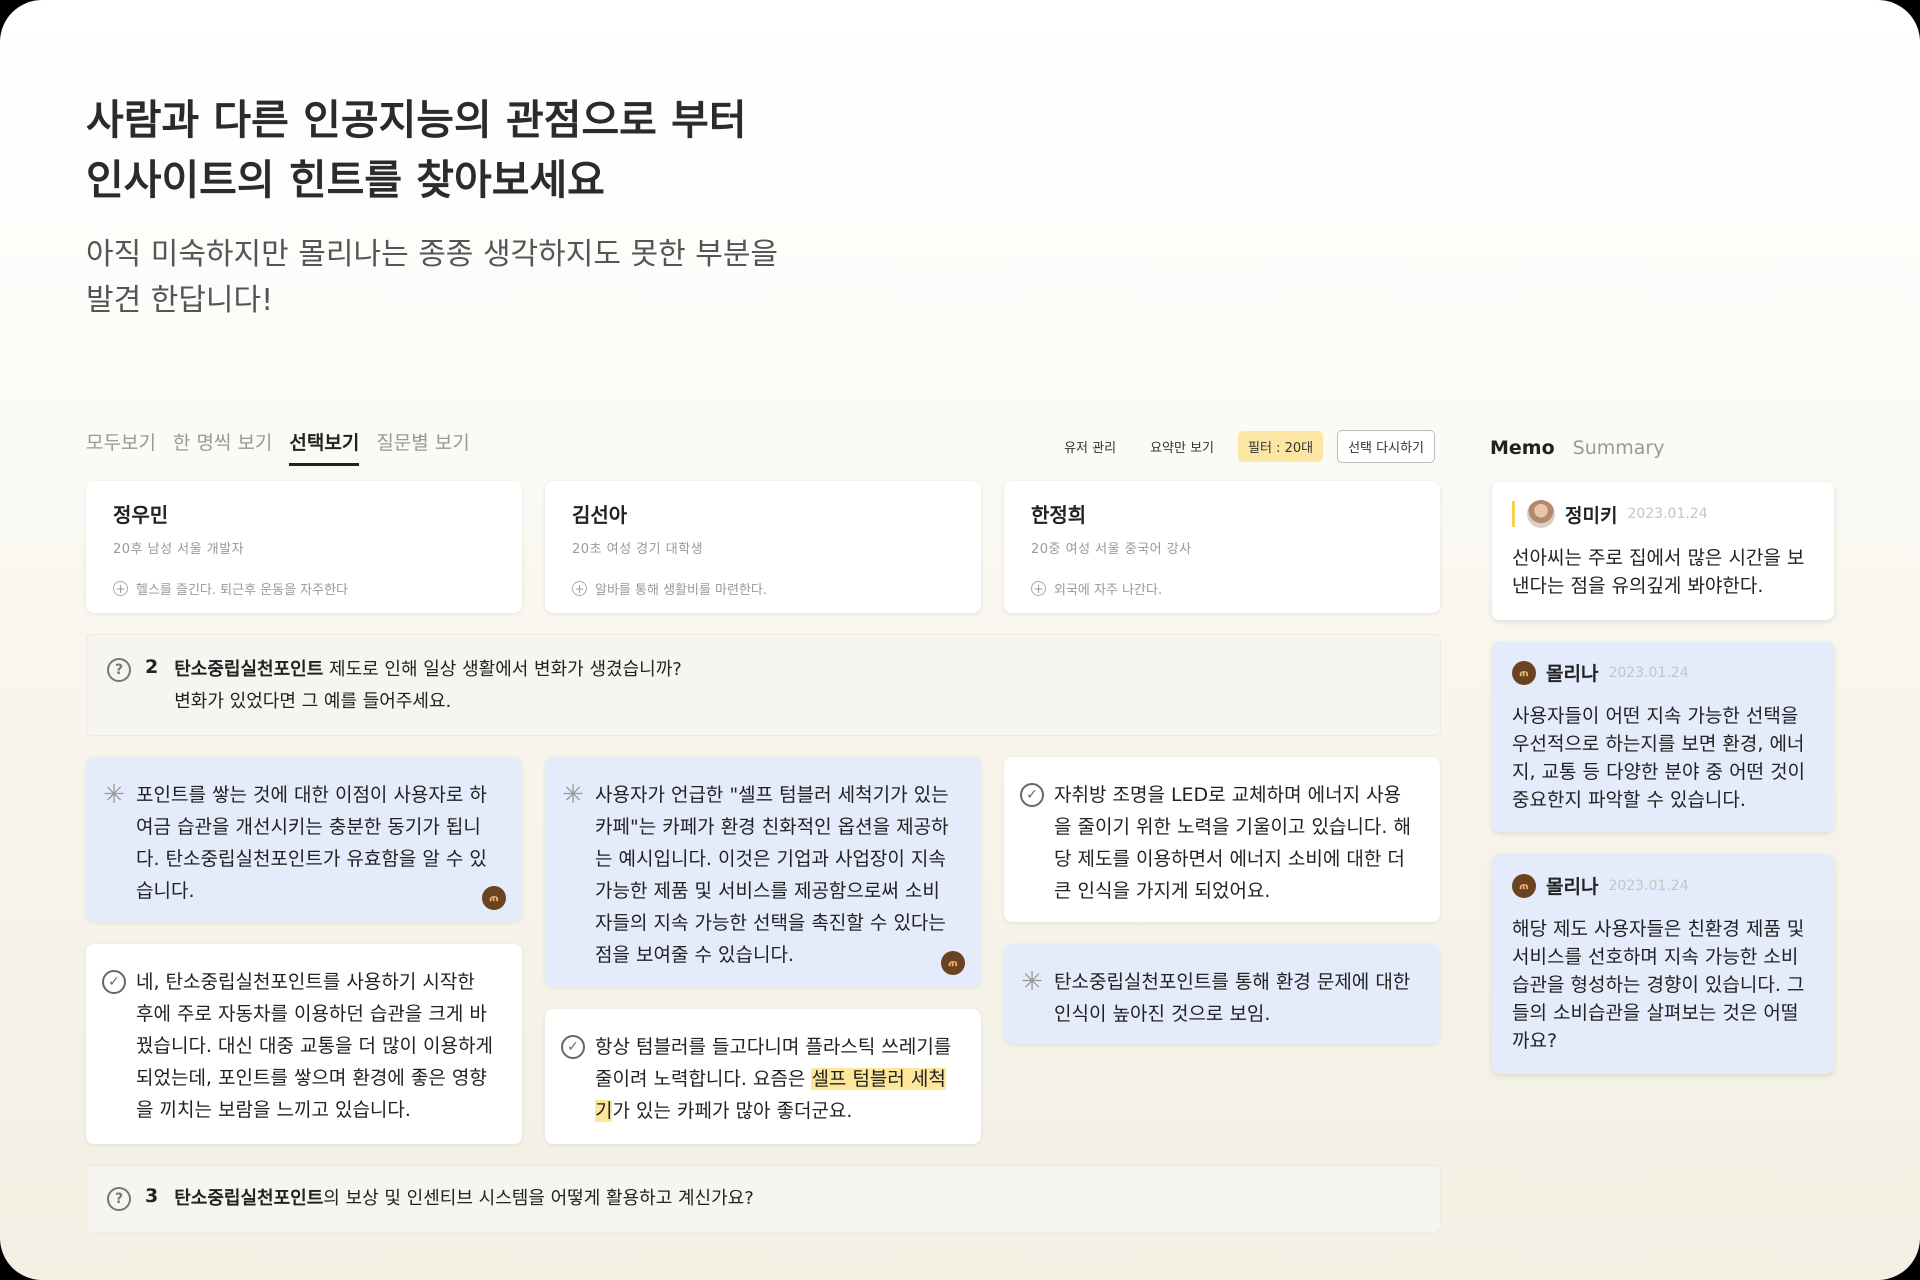 The width and height of the screenshot is (1920, 1280). I want to click on question-body: 제도로 인해 일상 생활에서 변화가 생겼습니까?, so click(502, 669).